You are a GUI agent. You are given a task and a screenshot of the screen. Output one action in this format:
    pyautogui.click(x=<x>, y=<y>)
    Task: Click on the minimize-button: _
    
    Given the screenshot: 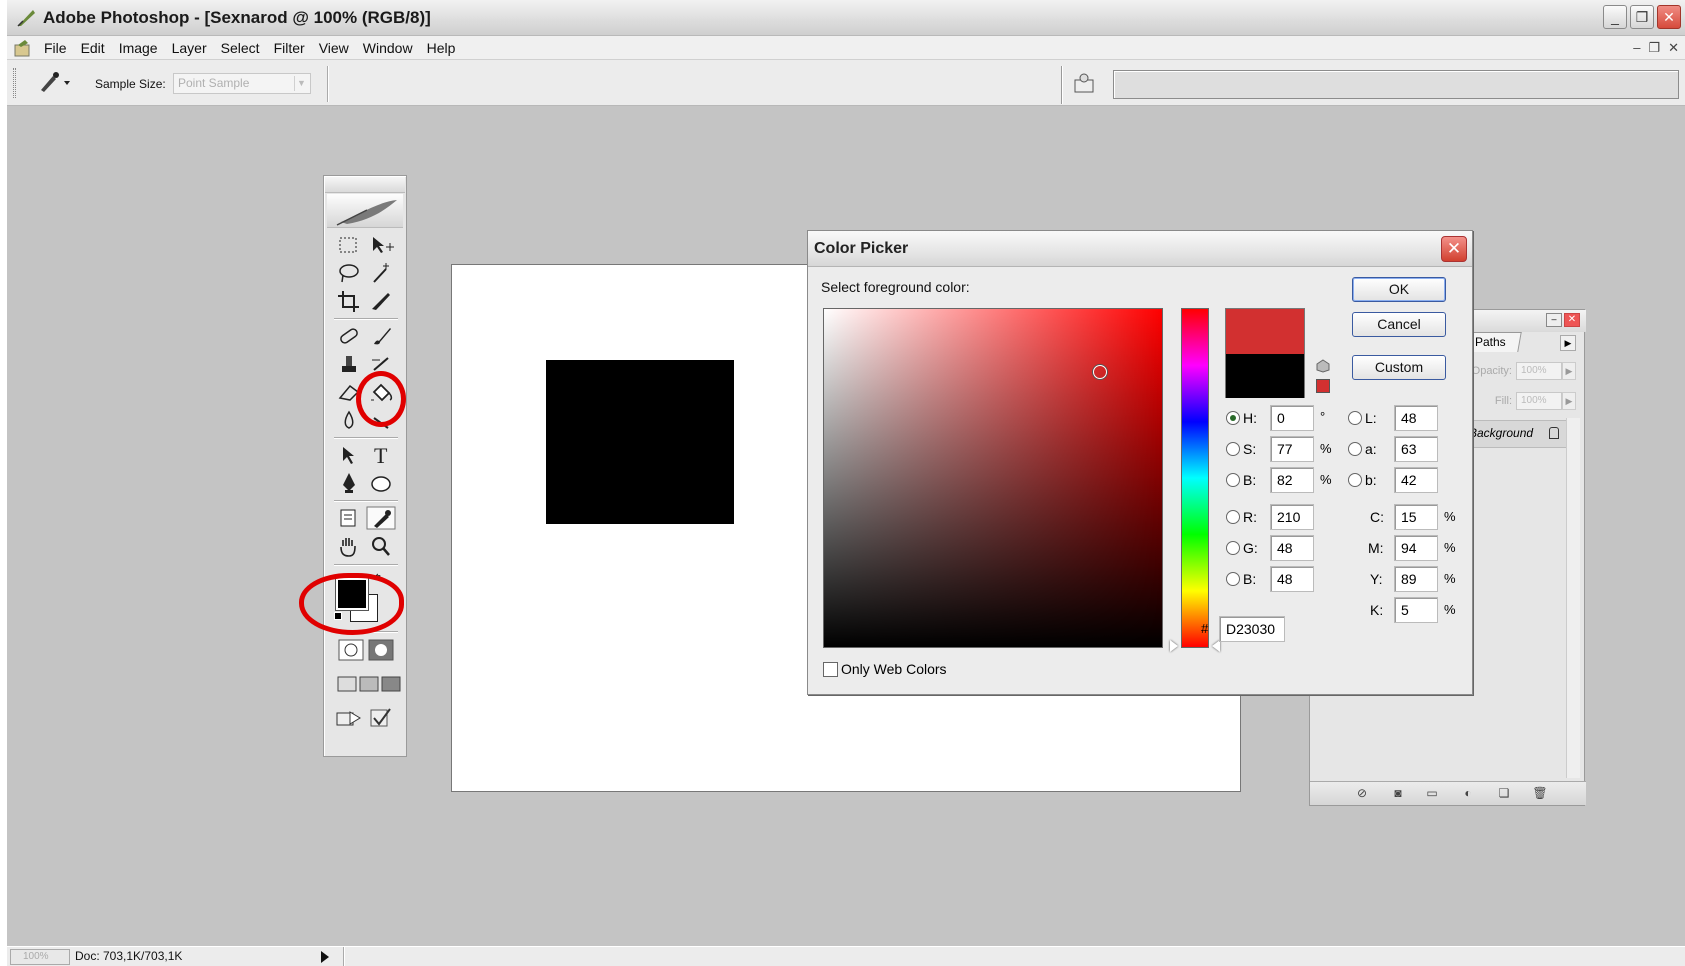 What is the action you would take?
    pyautogui.click(x=1615, y=17)
    